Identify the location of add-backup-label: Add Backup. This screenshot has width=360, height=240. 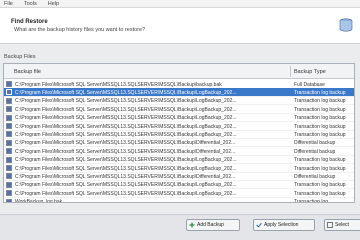
(210, 225).